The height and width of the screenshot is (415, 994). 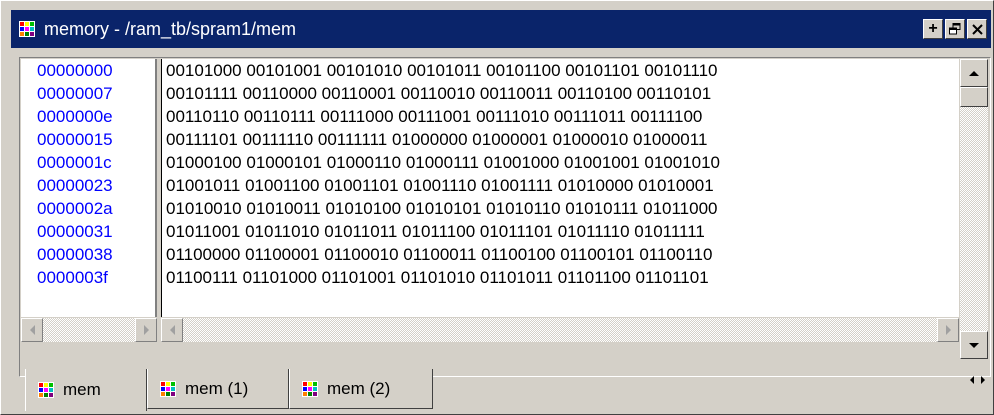 What do you see at coordinates (977, 380) in the screenshot?
I see `tab-scroll-buttons` at bounding box center [977, 380].